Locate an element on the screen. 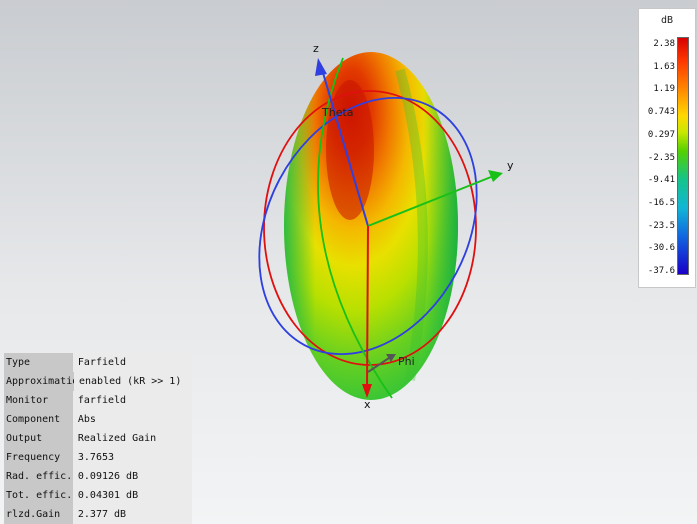 Image resolution: width=697 pixels, height=524 pixels. info-row: Tot. effic. 0.04301 dB is located at coordinates (98, 495).